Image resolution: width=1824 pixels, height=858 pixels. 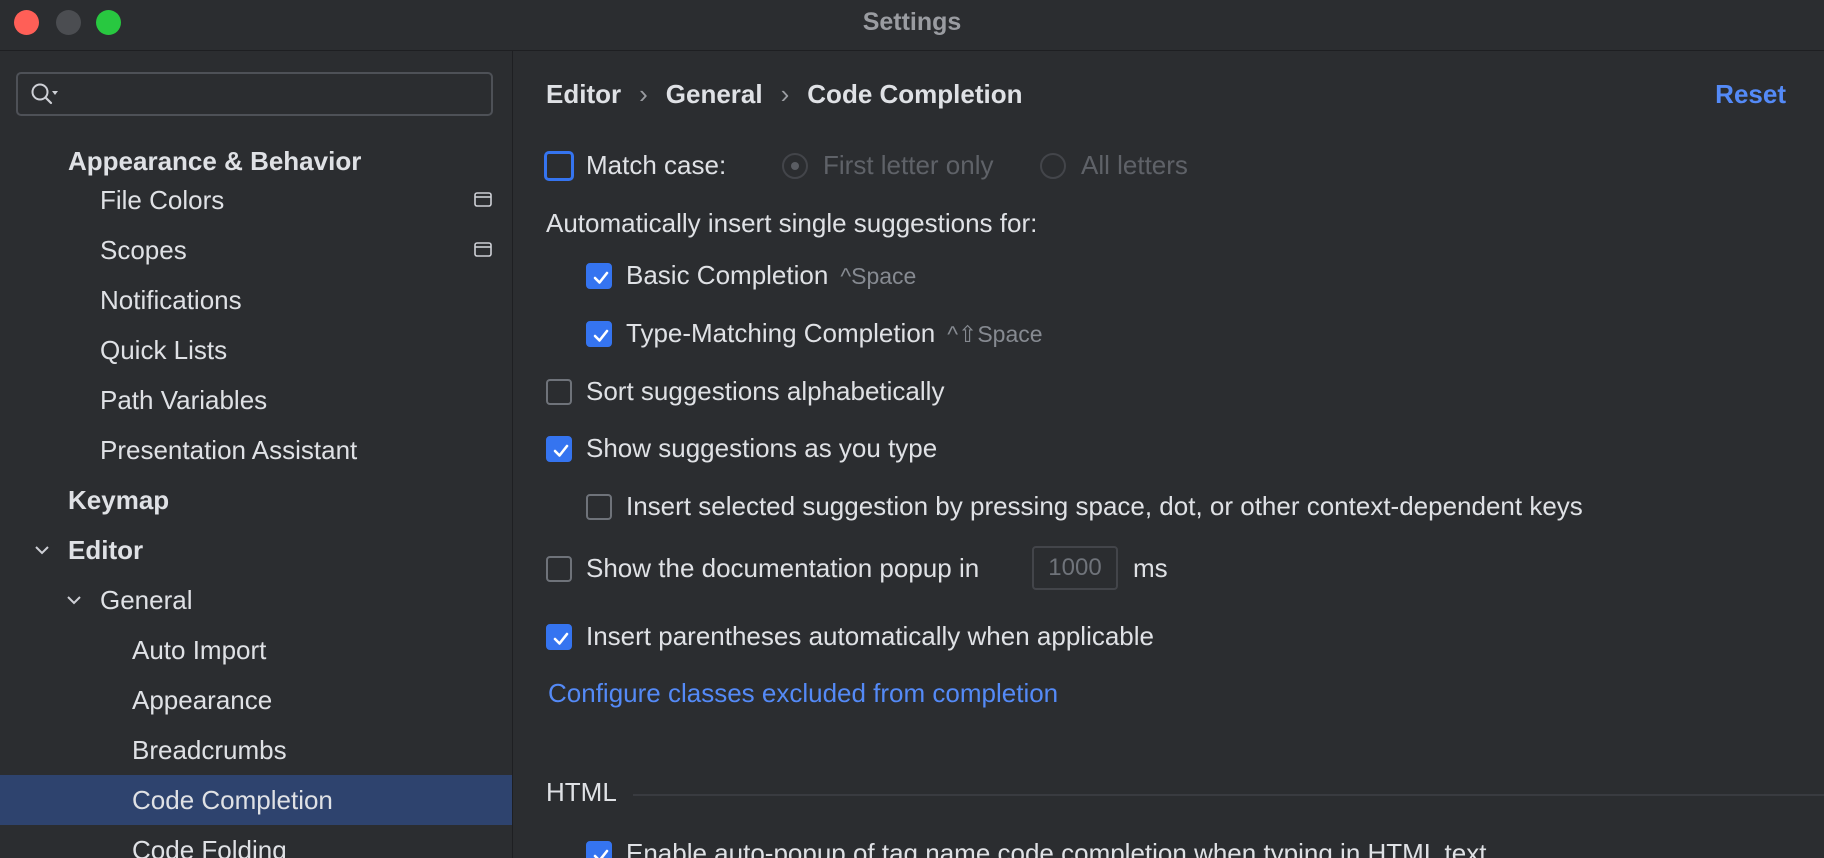 I want to click on section-divider, so click(x=1228, y=795).